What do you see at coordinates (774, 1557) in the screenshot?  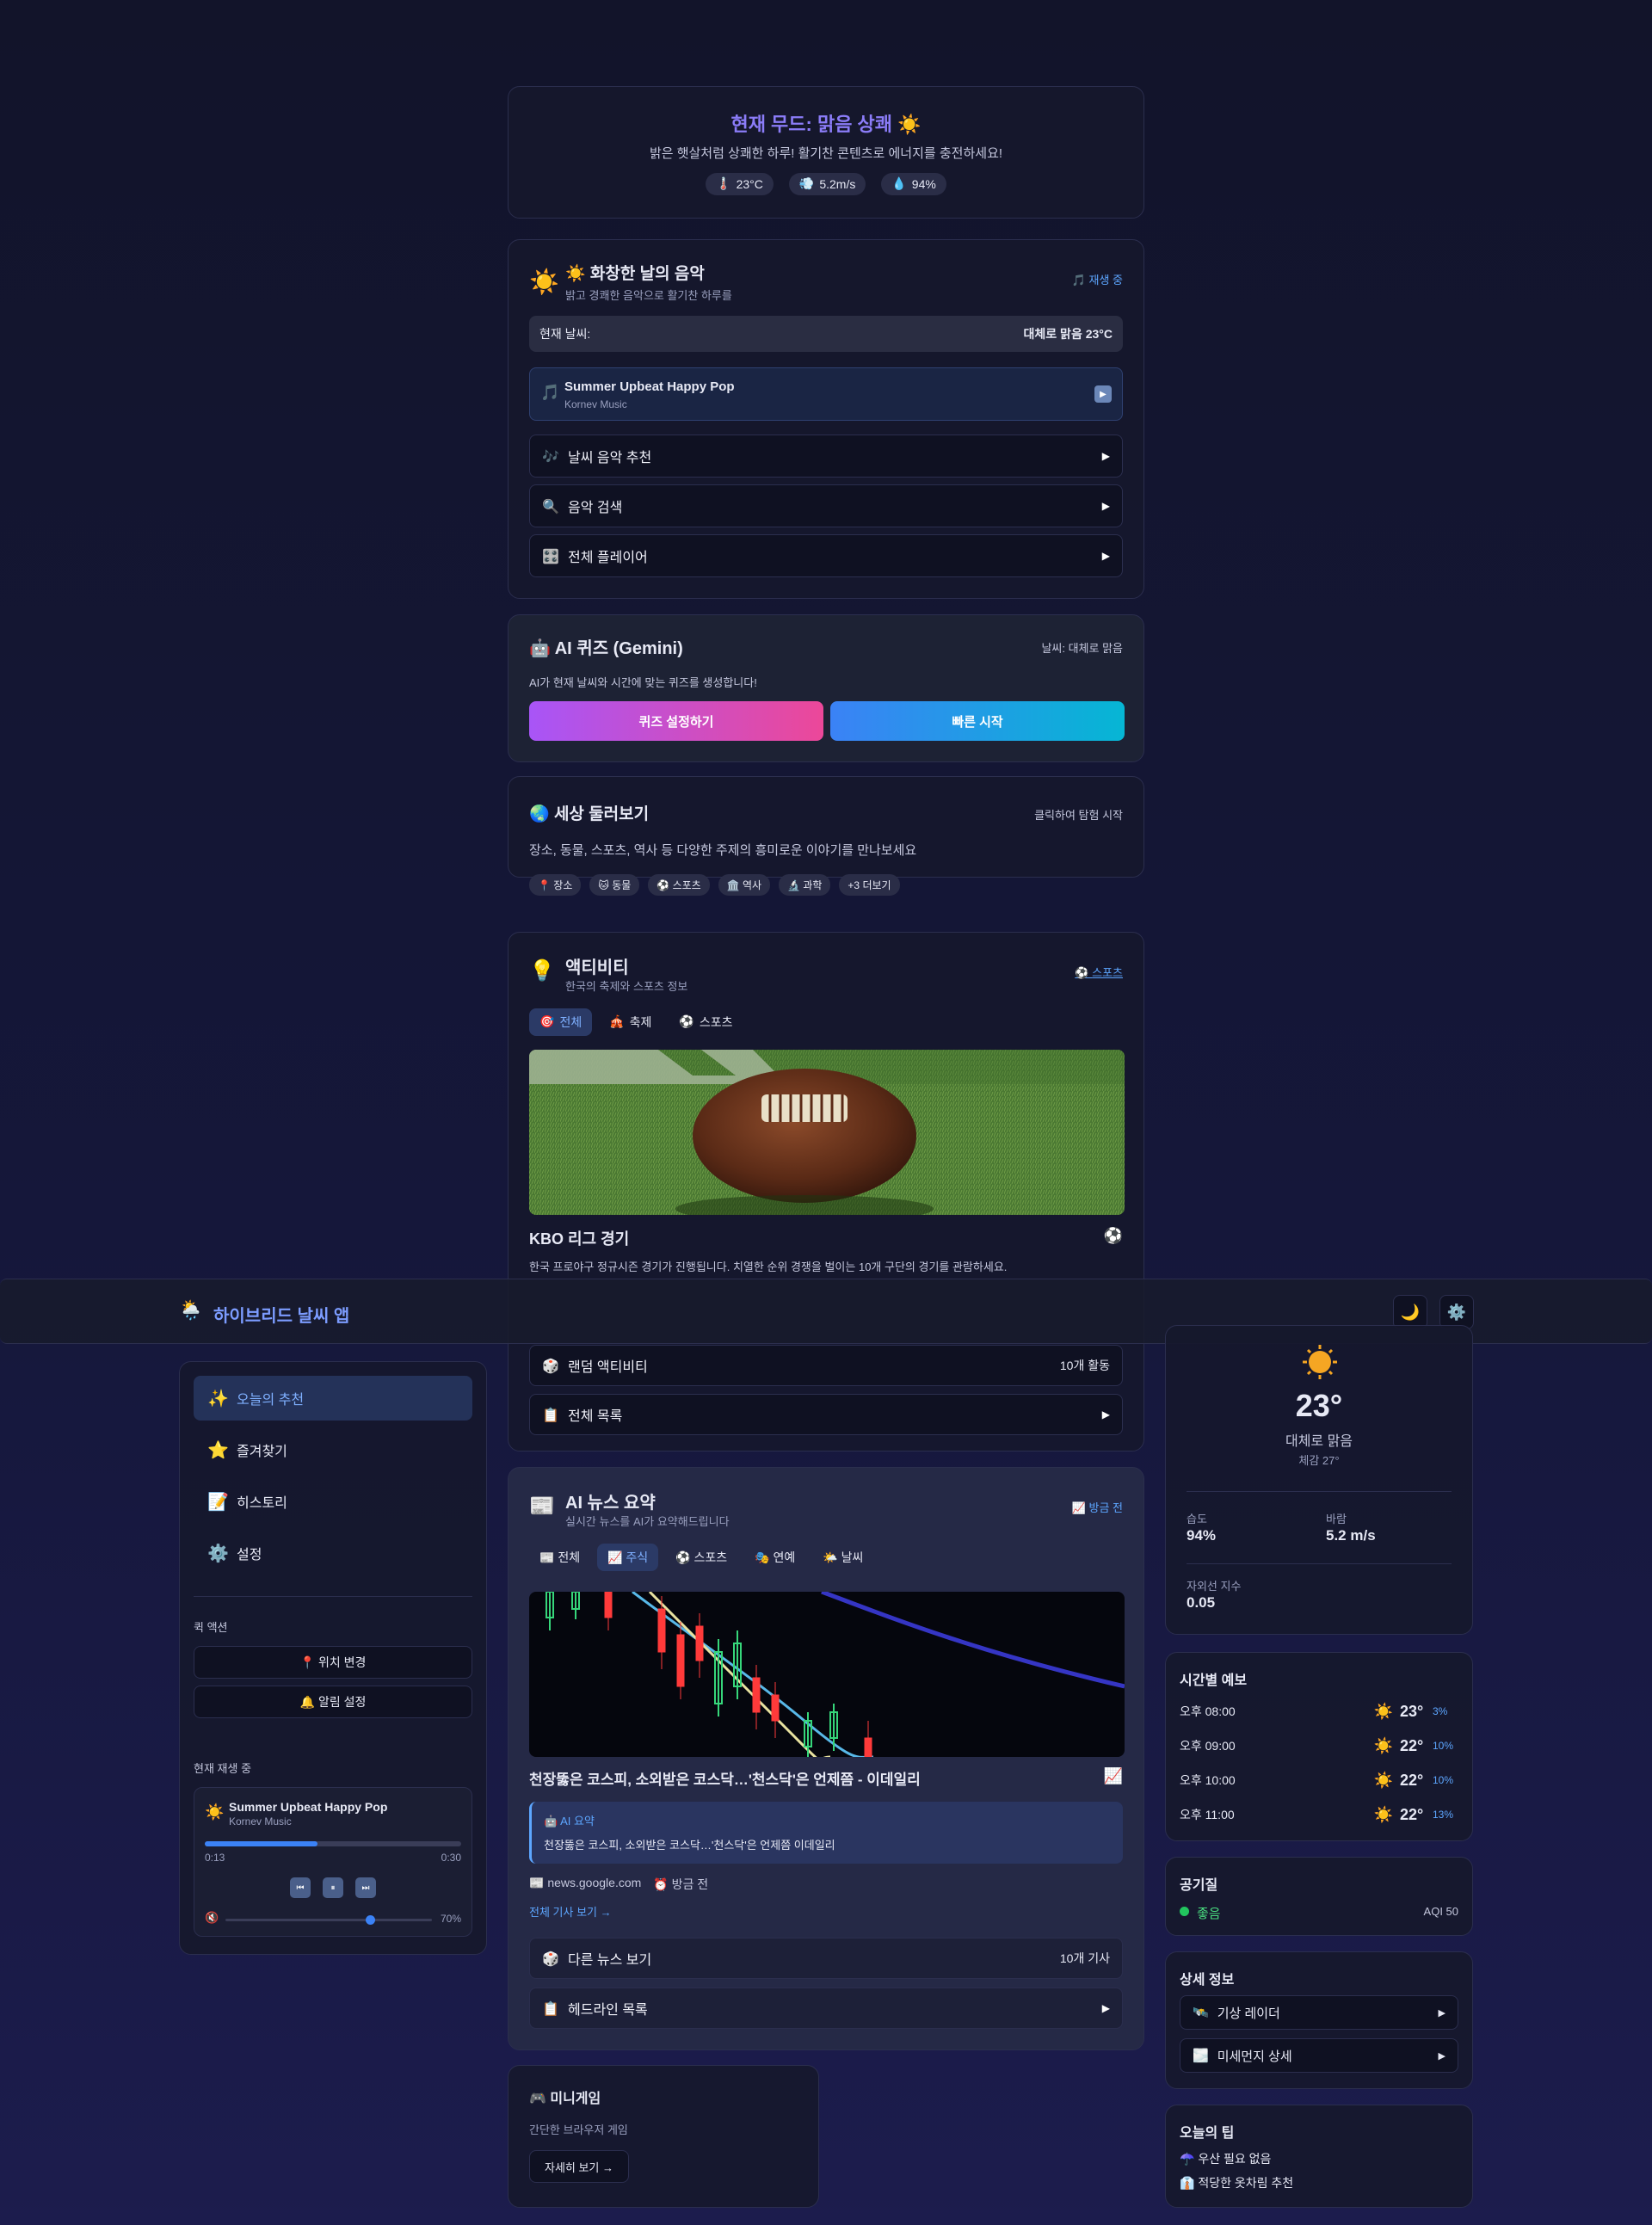 I see `news-tab-entertainment: 🎭 연예` at bounding box center [774, 1557].